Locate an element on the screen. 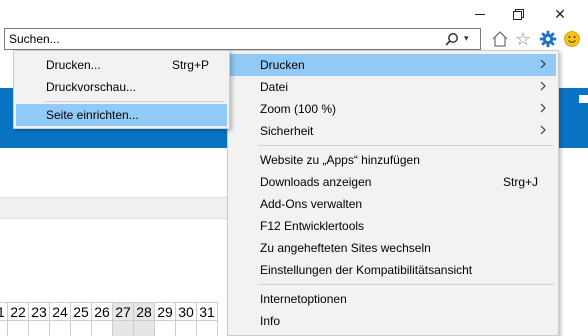 The image size is (588, 336). shortcut-label: Strg+P is located at coordinates (190, 65).